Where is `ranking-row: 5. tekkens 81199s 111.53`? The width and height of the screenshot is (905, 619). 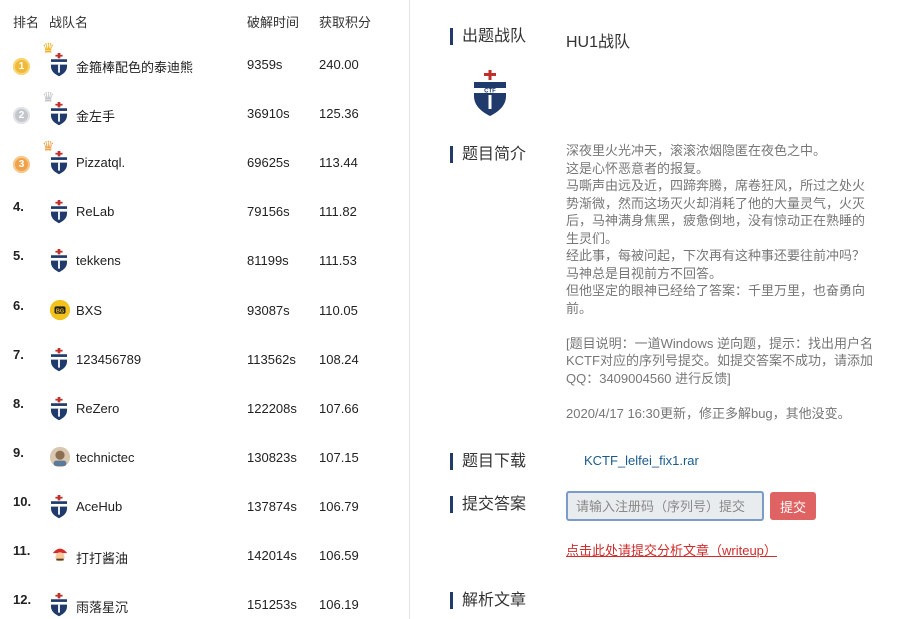
ranking-row: 5. tekkens 81199s 111.53 is located at coordinates (205, 264).